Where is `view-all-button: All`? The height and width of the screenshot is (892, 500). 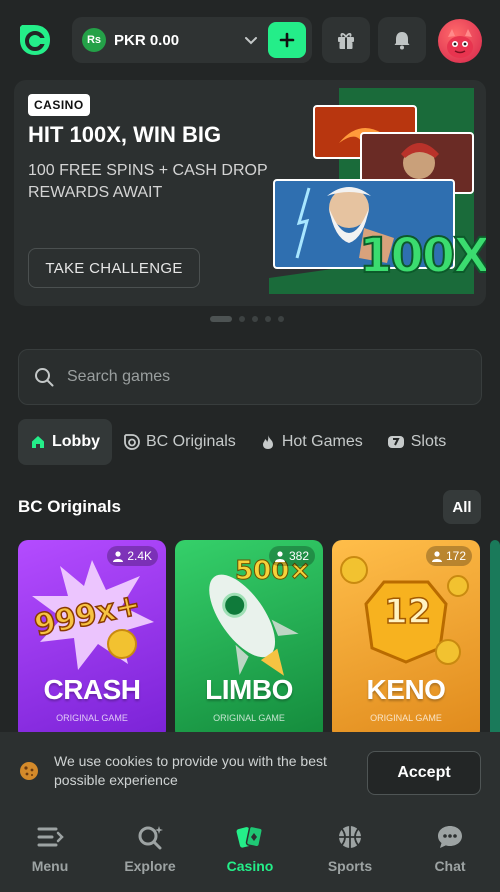 view-all-button: All is located at coordinates (462, 507).